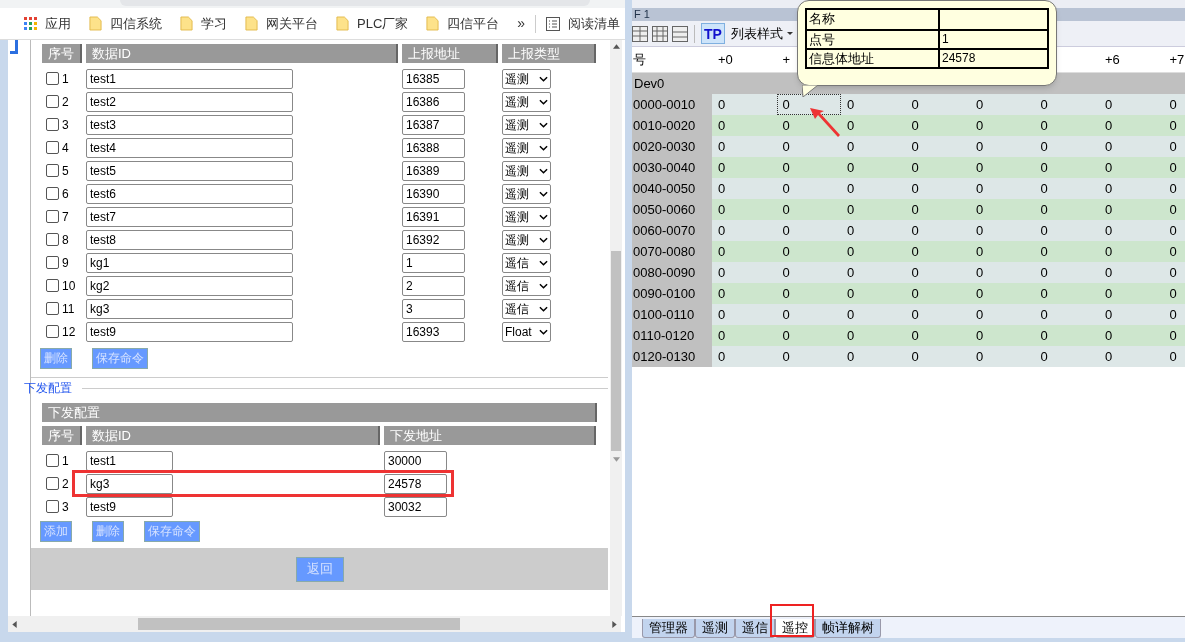  I want to click on type-select: Float, so click(526, 331).